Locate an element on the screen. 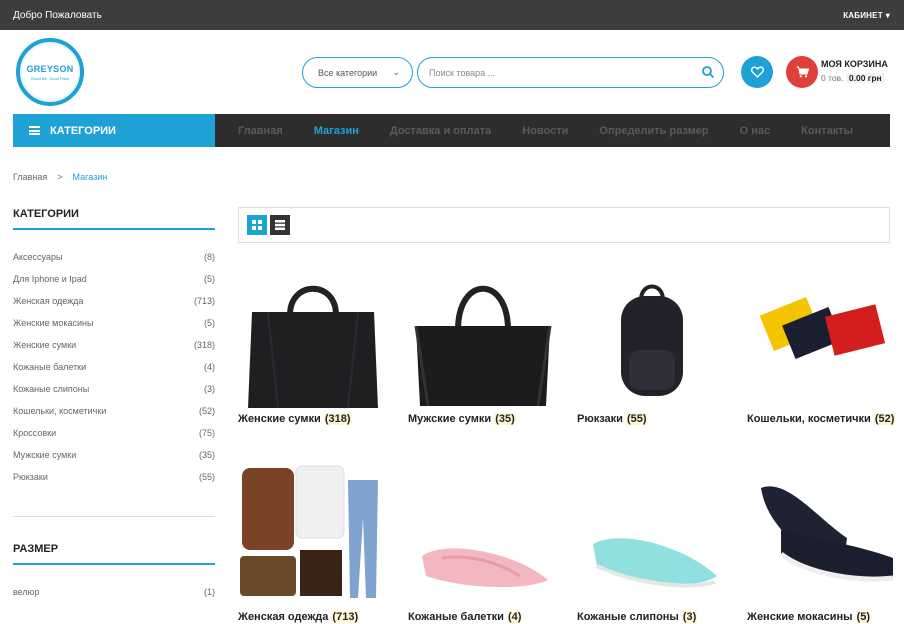 The height and width of the screenshot is (624, 904). heart-icon is located at coordinates (757, 72).